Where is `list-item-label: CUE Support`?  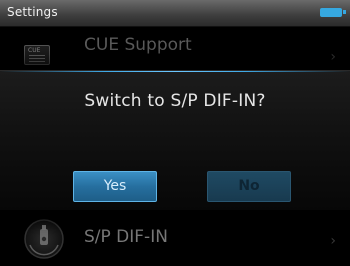
list-item-label: CUE Support is located at coordinates (138, 45).